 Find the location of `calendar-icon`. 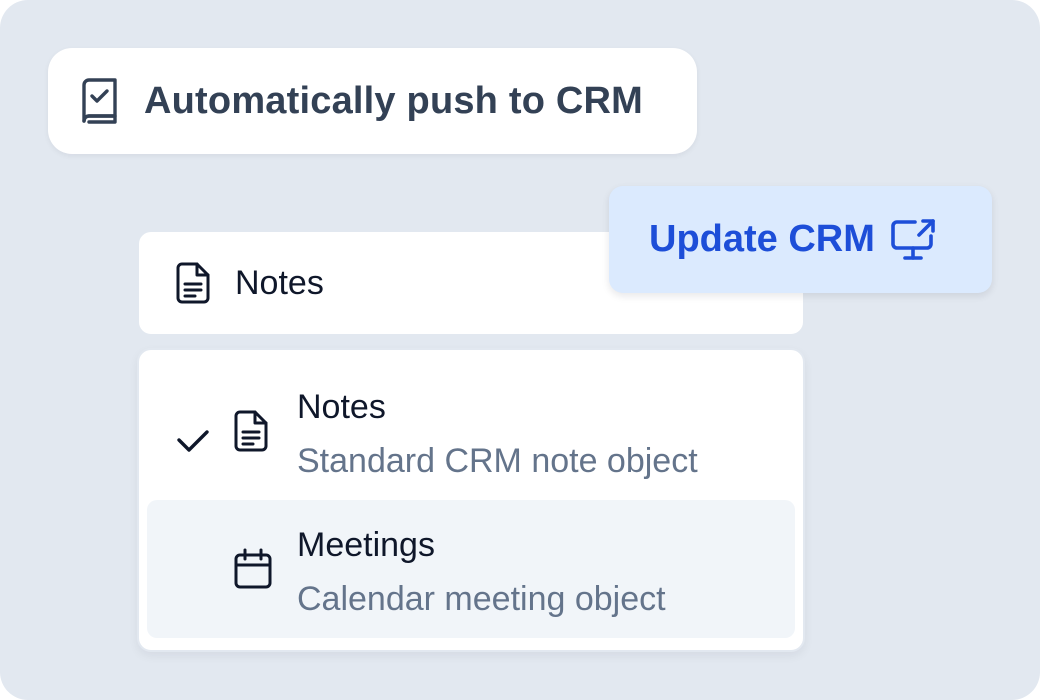

calendar-icon is located at coordinates (253, 570).